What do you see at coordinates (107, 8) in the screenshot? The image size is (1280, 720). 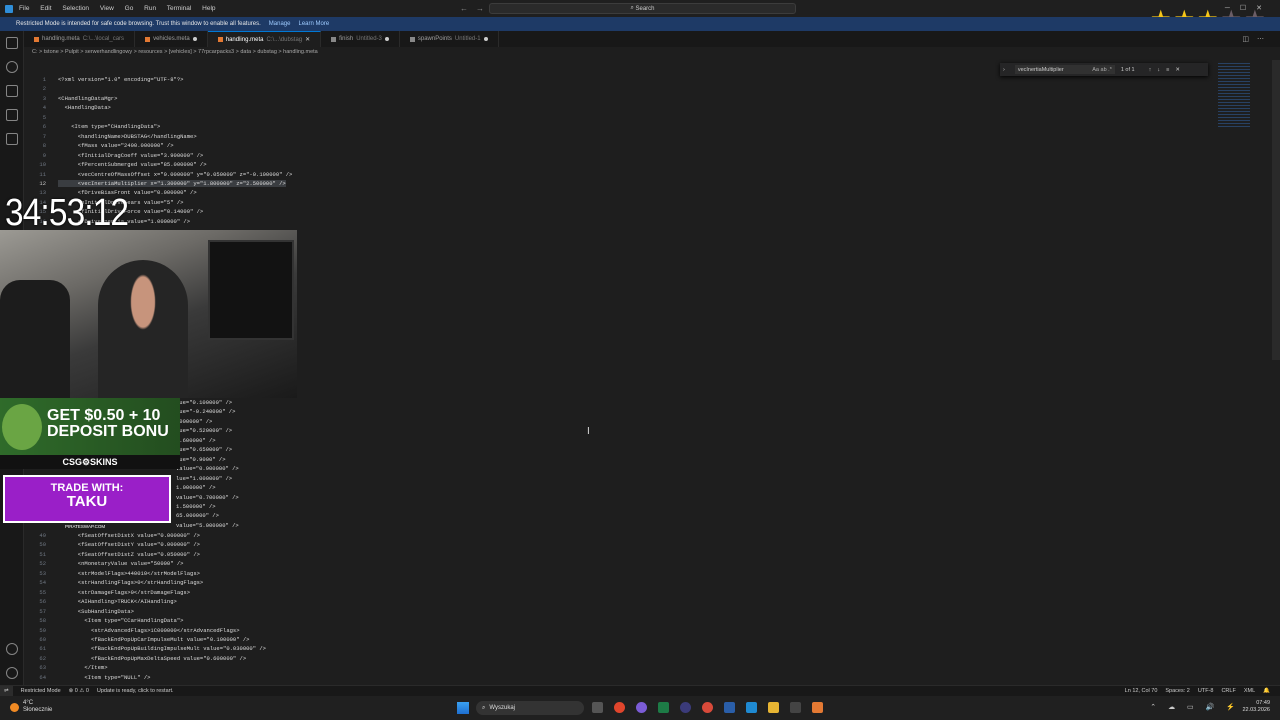 I see `menu-view: View` at bounding box center [107, 8].